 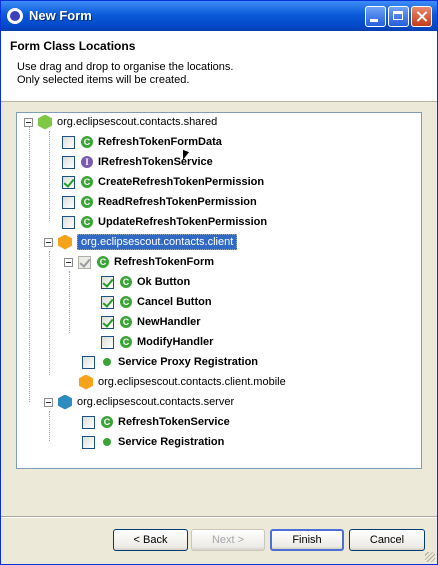 What do you see at coordinates (164, 262) in the screenshot?
I see `tree-item-label: RefreshTokenForm` at bounding box center [164, 262].